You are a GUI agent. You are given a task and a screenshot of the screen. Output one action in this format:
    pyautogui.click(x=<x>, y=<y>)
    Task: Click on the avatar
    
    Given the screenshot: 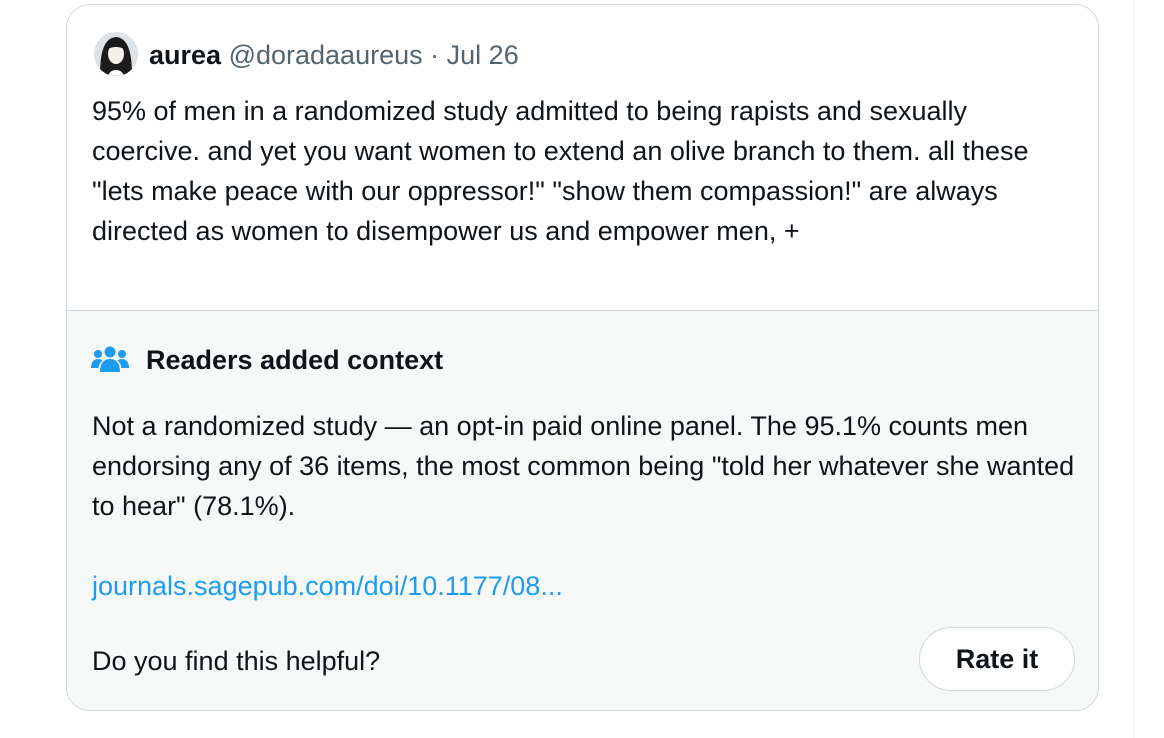 What is the action you would take?
    pyautogui.click(x=116, y=54)
    